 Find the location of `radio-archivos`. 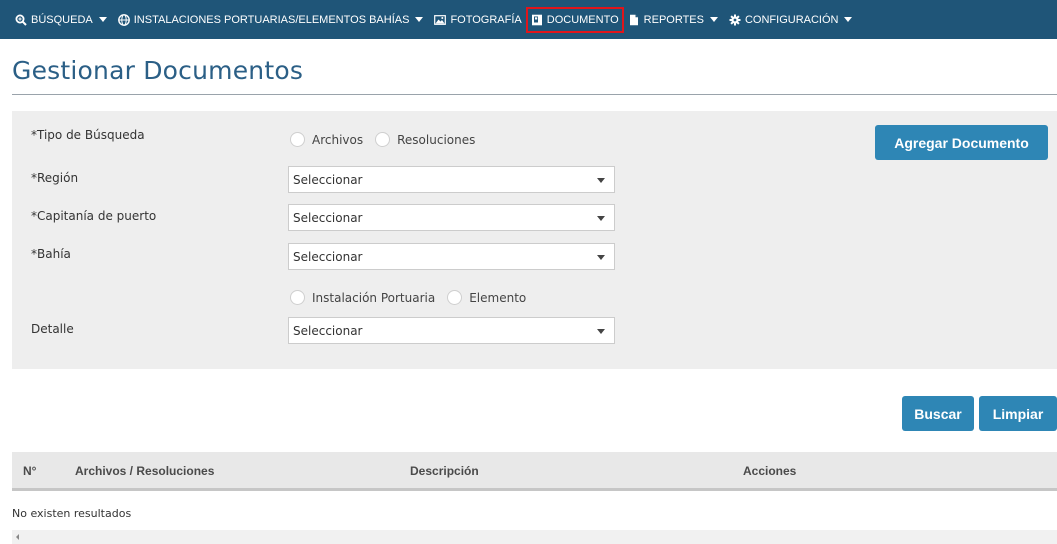

radio-archivos is located at coordinates (297, 139).